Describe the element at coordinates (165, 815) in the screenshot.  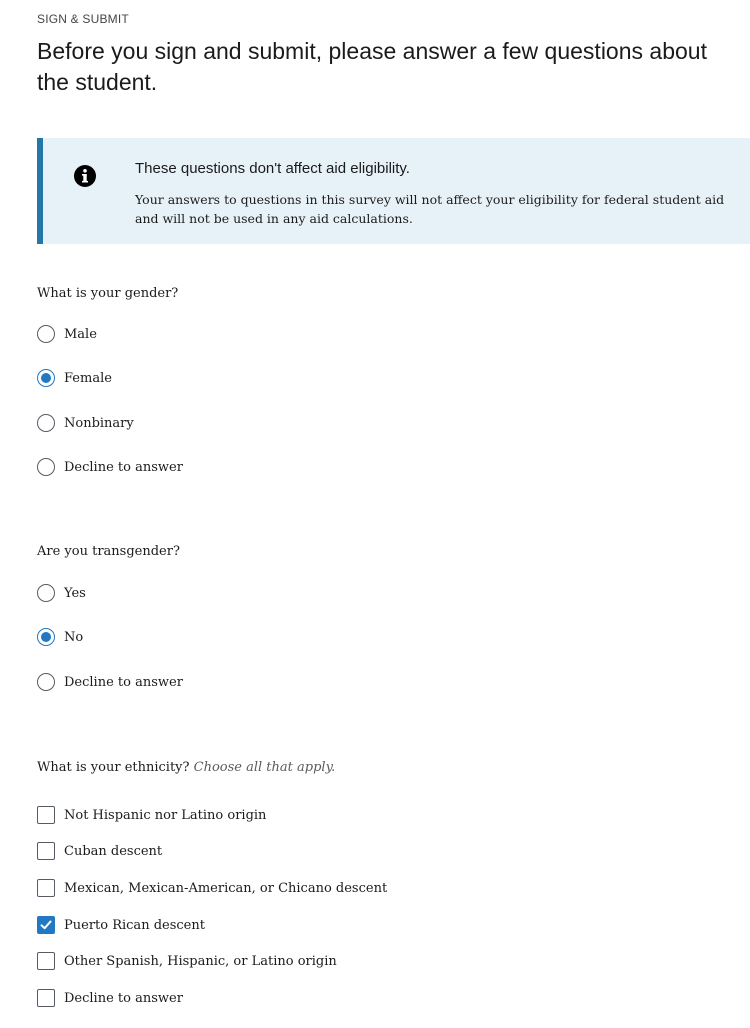
I see `option-label: Not Hispanic nor Latino origin` at that location.